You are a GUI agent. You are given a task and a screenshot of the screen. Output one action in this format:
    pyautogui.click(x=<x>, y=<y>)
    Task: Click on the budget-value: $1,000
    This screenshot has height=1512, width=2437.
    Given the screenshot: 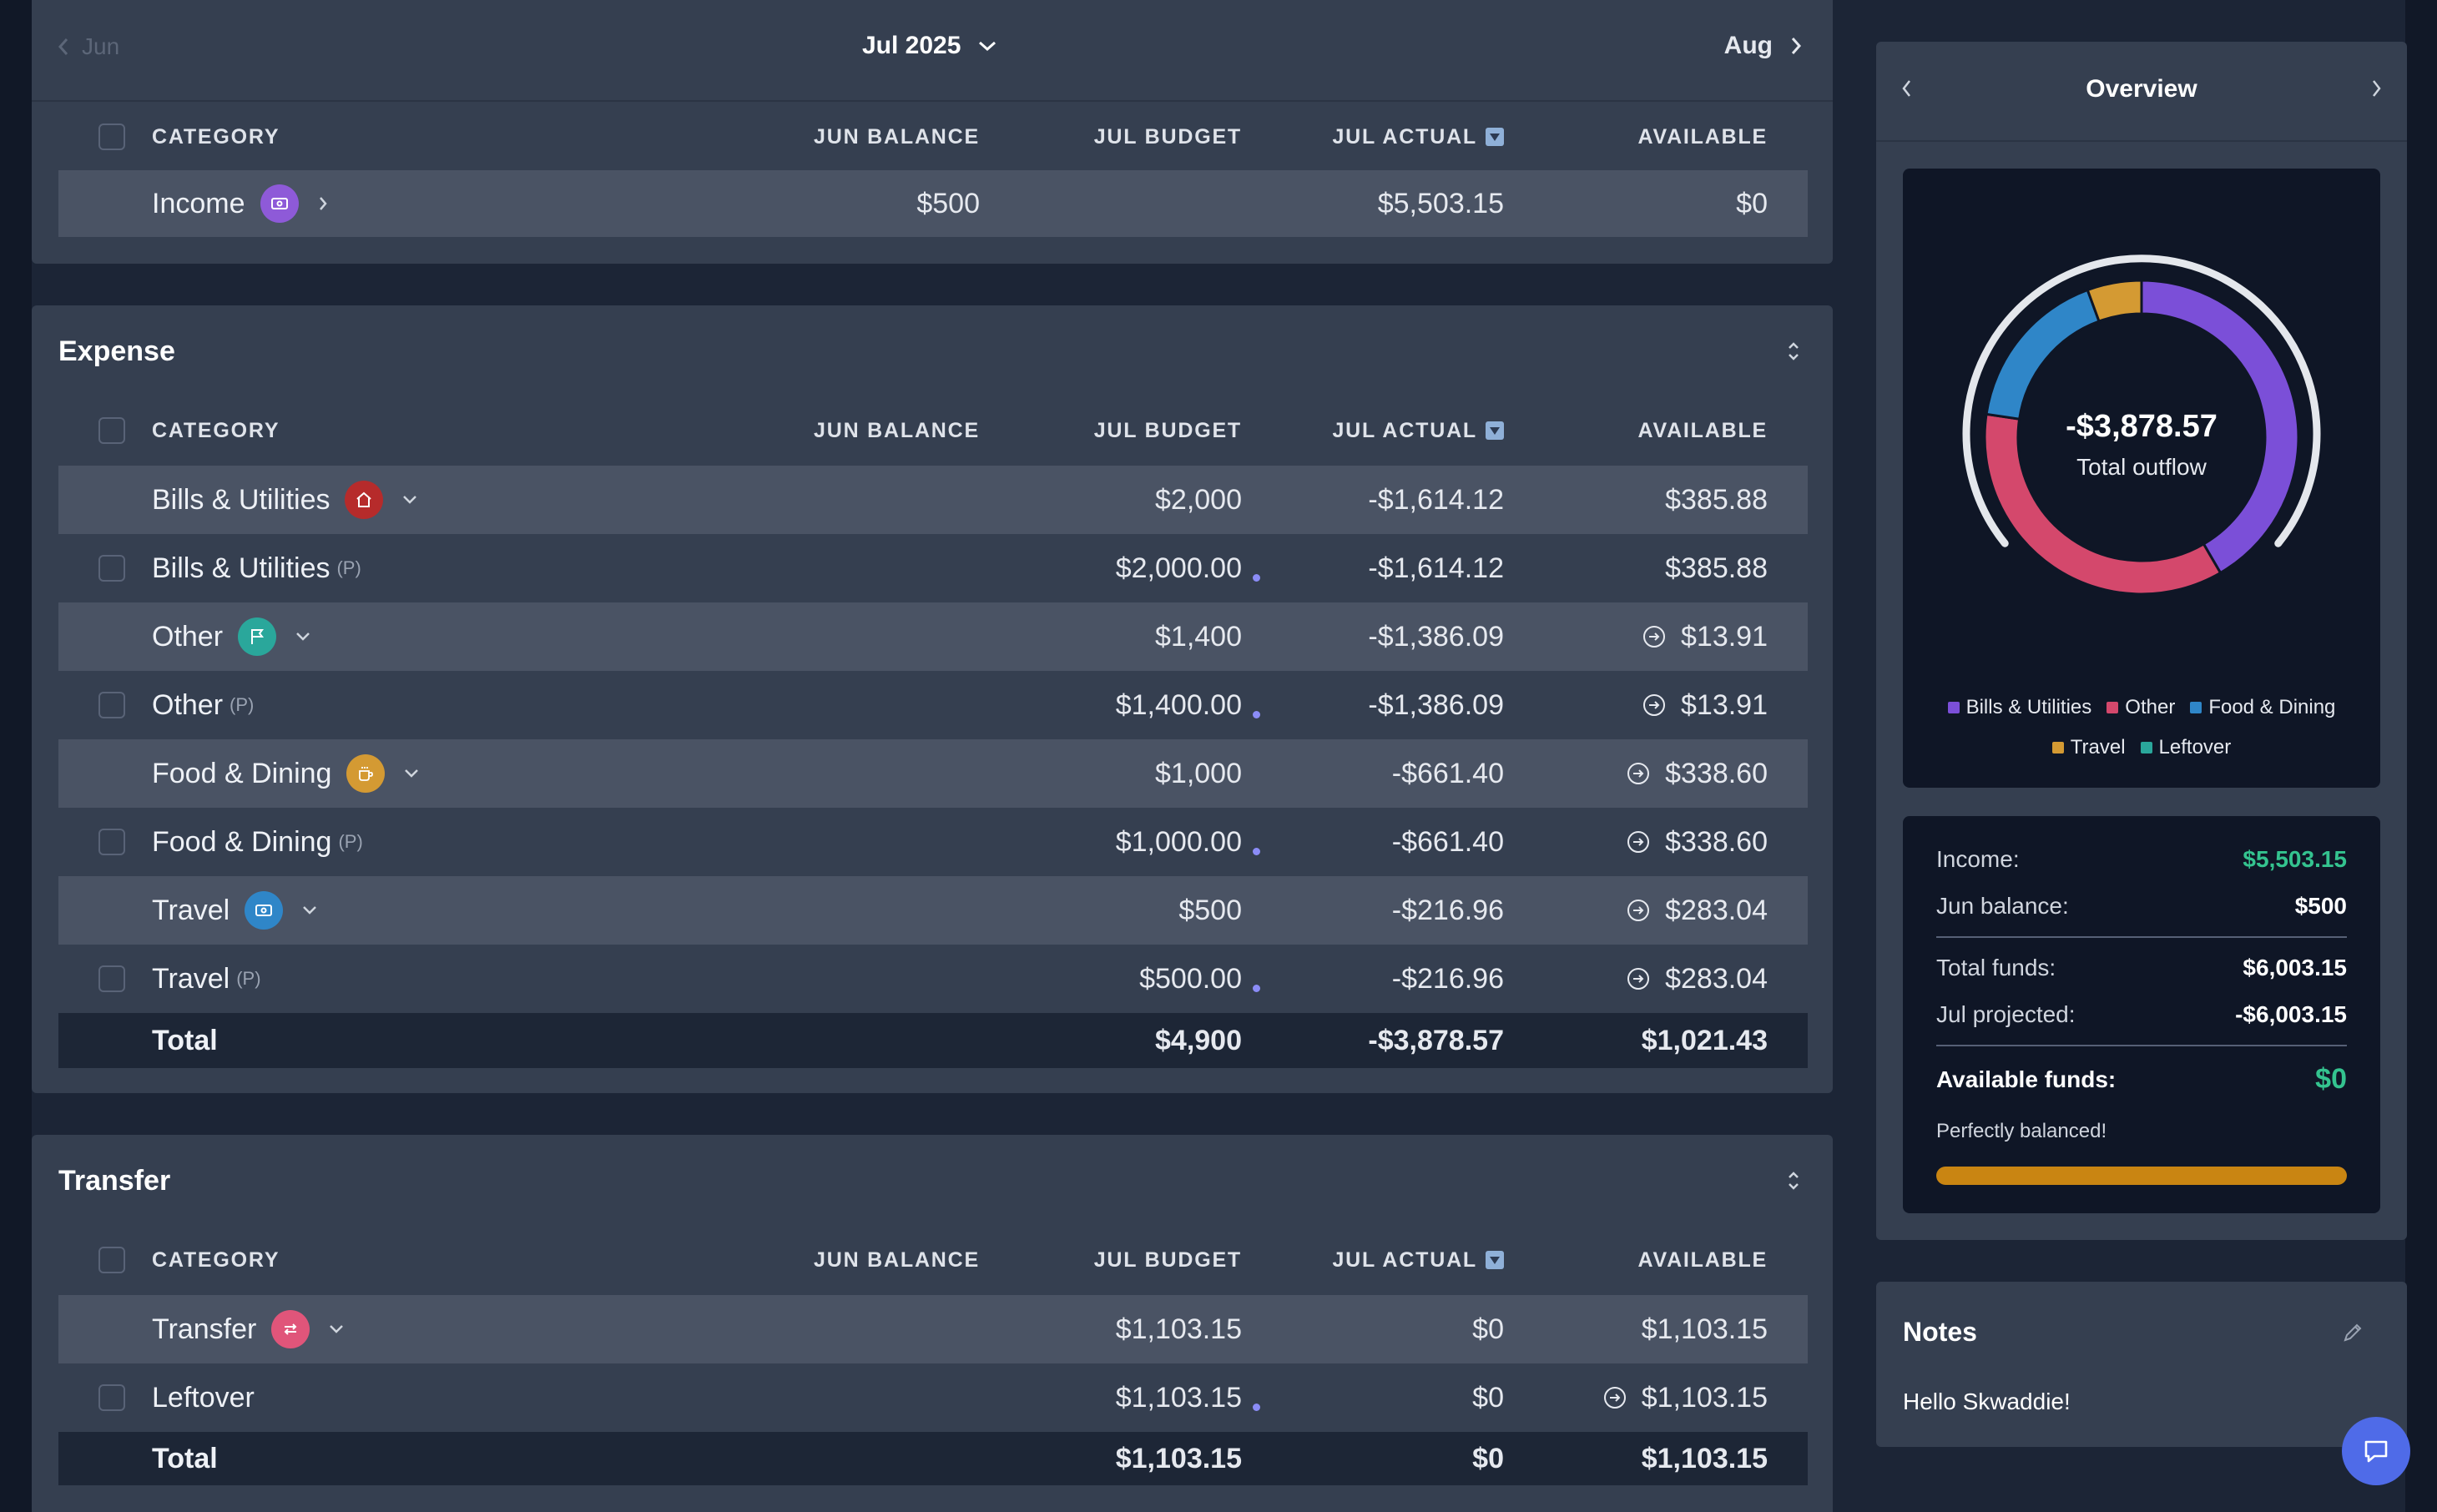 What is the action you would take?
    pyautogui.click(x=1199, y=773)
    